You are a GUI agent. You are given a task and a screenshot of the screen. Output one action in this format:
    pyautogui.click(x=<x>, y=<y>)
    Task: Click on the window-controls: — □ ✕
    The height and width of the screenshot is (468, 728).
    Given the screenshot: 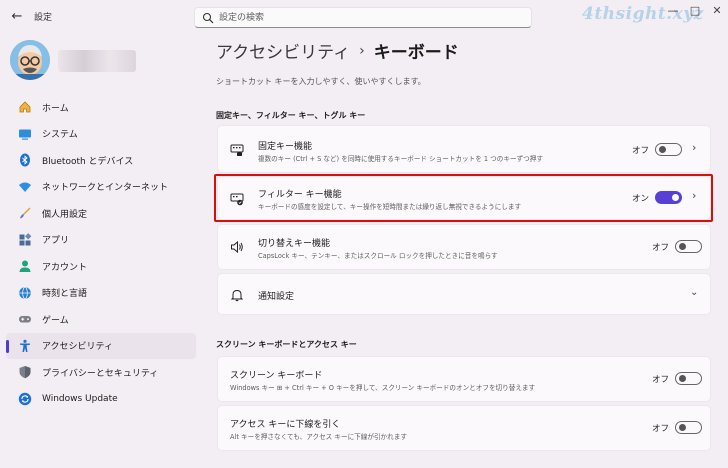 What is the action you would take?
    pyautogui.click(x=695, y=13)
    